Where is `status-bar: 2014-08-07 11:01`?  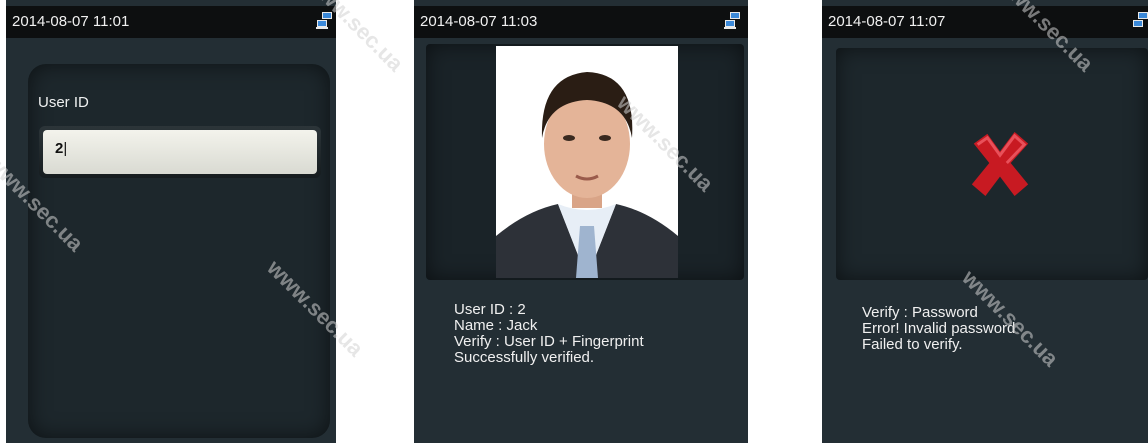
status-bar: 2014-08-07 11:01 is located at coordinates (171, 22).